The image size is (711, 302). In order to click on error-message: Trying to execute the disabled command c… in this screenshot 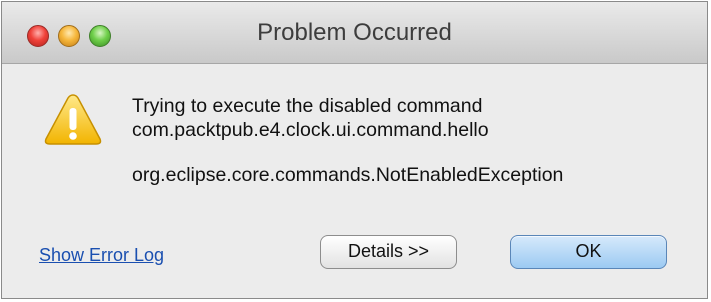, I will do `click(412, 118)`.